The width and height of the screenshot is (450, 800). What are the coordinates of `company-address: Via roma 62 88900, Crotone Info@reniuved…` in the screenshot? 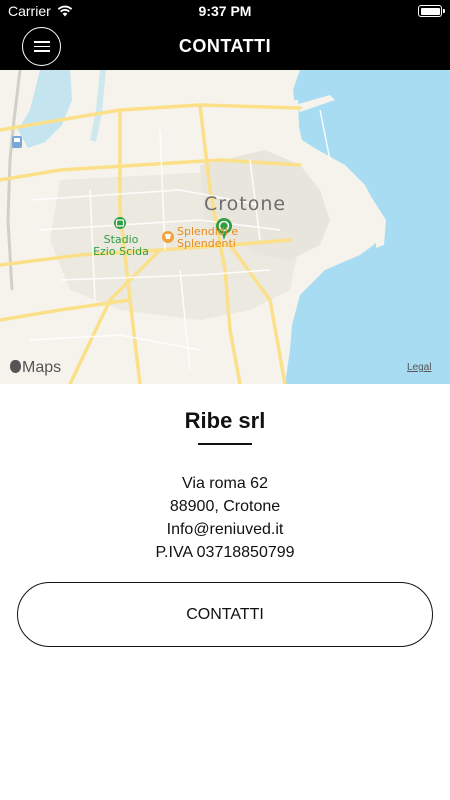 It's located at (225, 518).